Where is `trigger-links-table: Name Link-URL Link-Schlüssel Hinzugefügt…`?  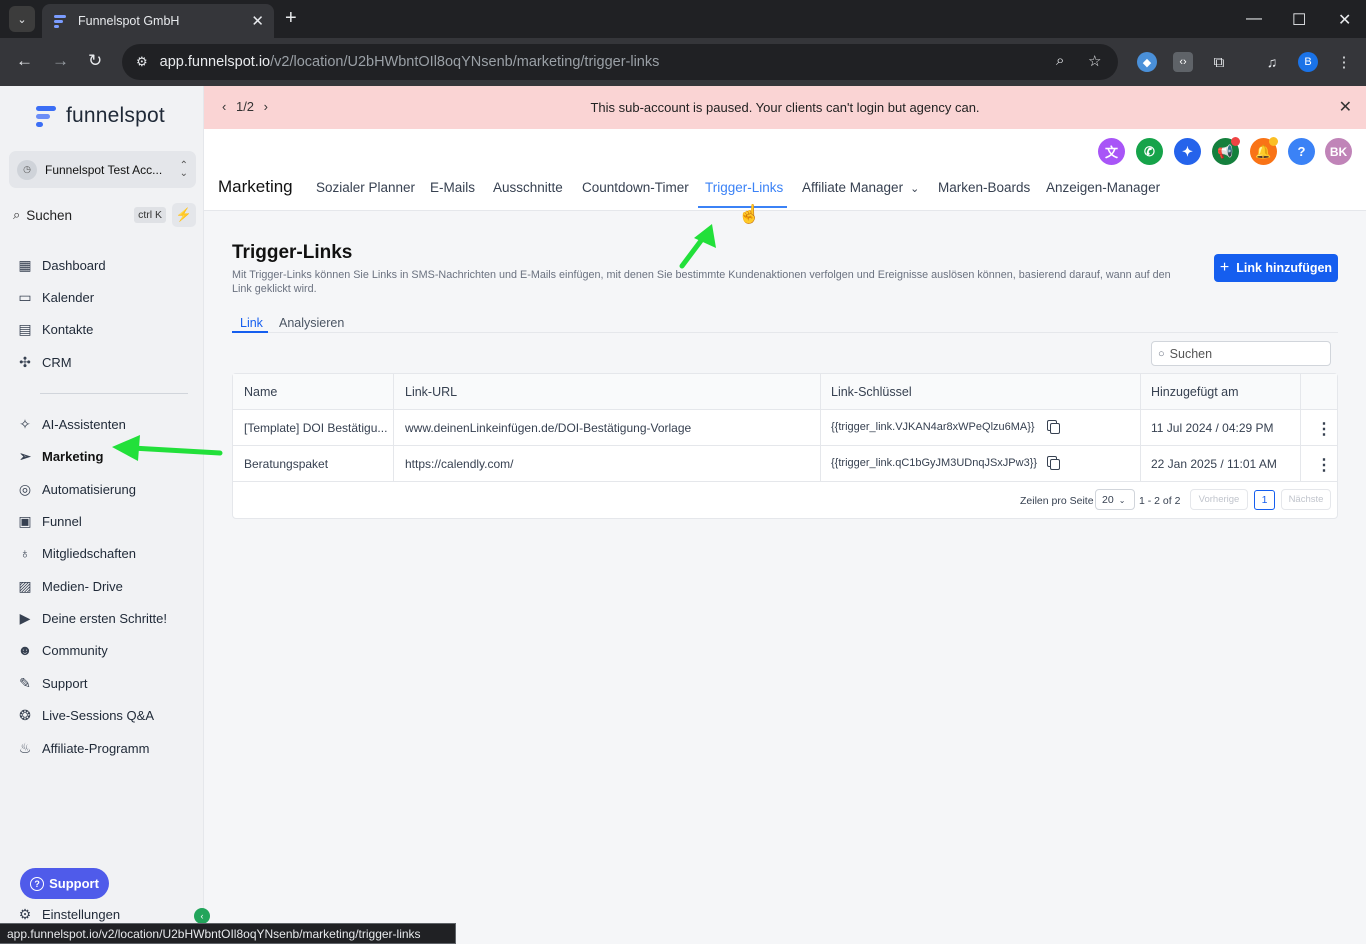
trigger-links-table: Name Link-URL Link-Schlüssel Hinzugefügt… is located at coordinates (785, 446).